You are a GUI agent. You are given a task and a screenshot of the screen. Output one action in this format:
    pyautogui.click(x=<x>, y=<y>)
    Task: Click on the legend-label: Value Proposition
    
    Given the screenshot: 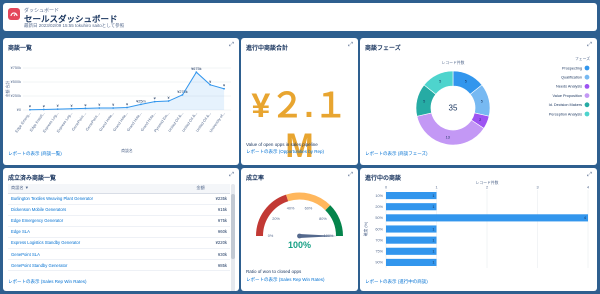 What is the action you would take?
    pyautogui.click(x=567, y=96)
    